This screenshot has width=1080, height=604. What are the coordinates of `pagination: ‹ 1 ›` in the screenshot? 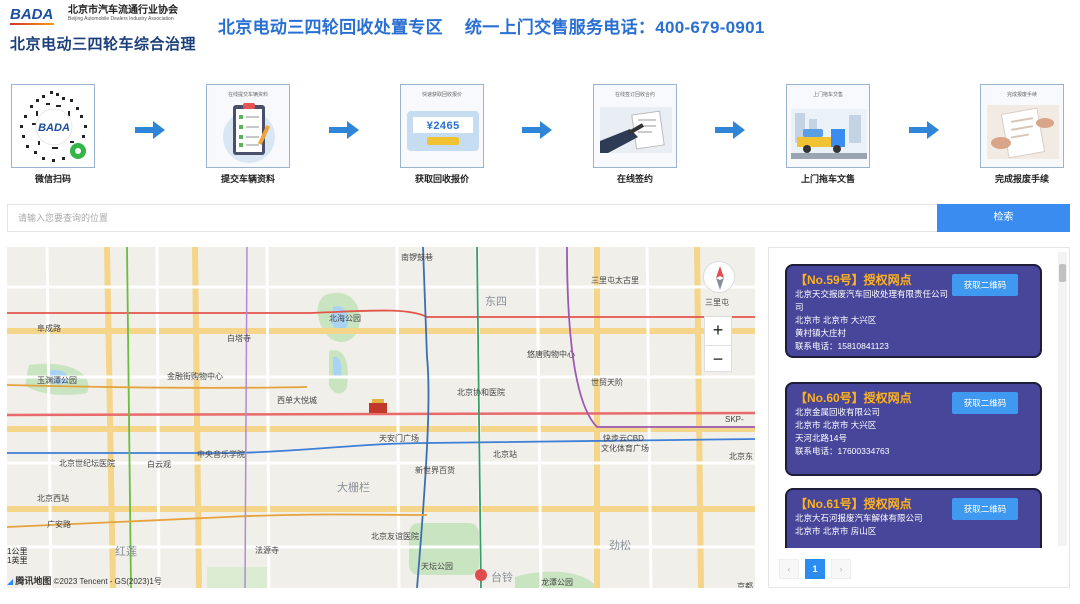 It's located at (818, 569).